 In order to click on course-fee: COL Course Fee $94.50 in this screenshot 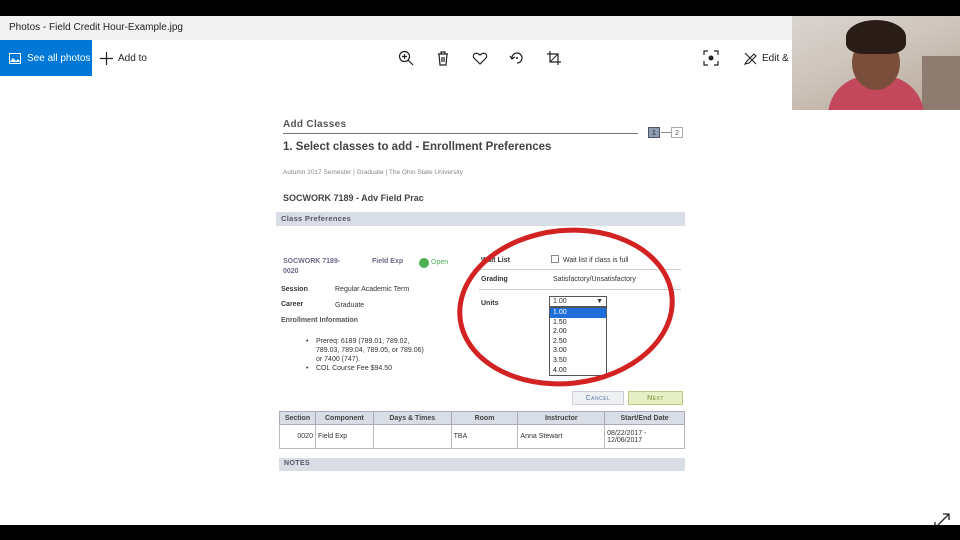, I will do `click(354, 368)`.